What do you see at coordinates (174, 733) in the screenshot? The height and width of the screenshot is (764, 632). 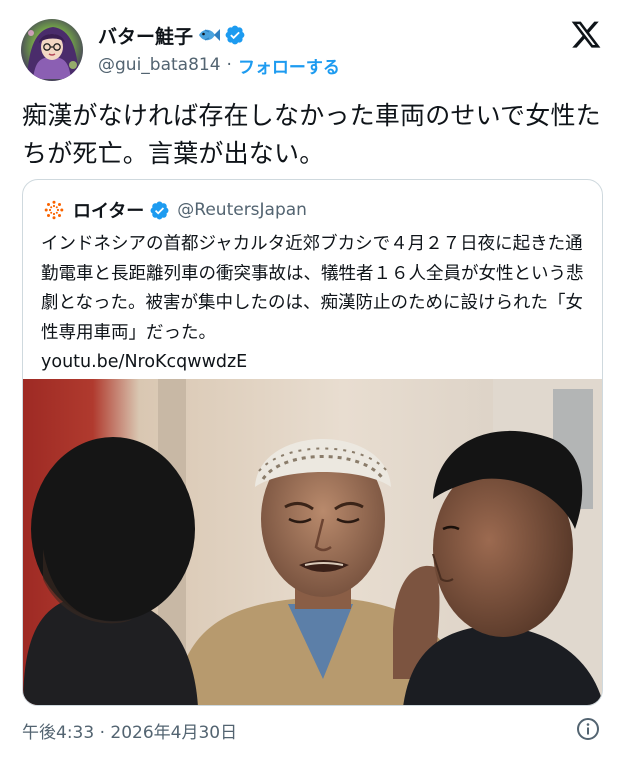 I see `timestamp-date: 2026年4月30日` at bounding box center [174, 733].